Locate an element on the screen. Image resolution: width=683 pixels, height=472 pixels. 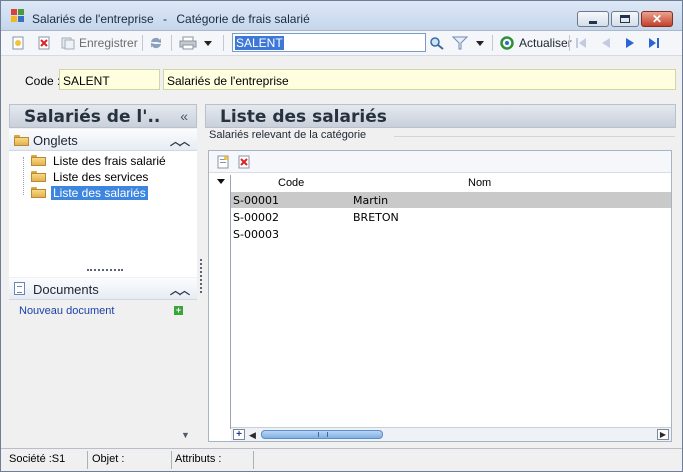
close-button: ✕ is located at coordinates (657, 19).